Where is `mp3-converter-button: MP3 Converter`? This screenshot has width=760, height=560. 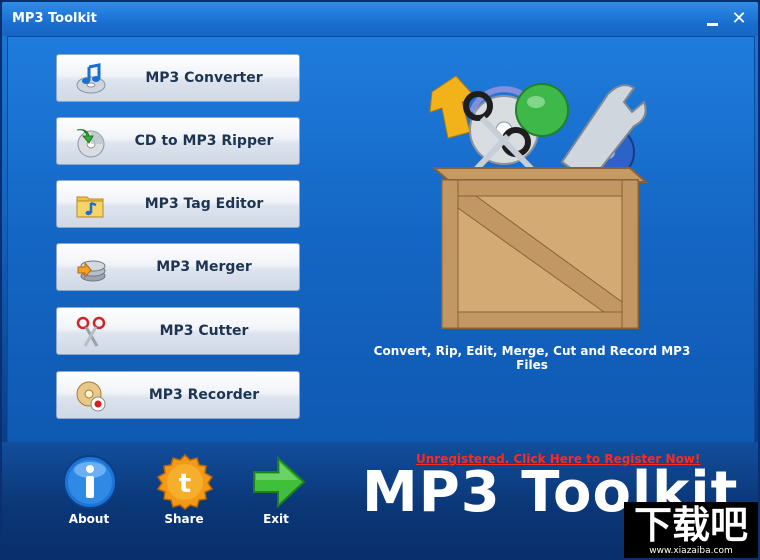
mp3-converter-button: MP3 Converter is located at coordinates (178, 78).